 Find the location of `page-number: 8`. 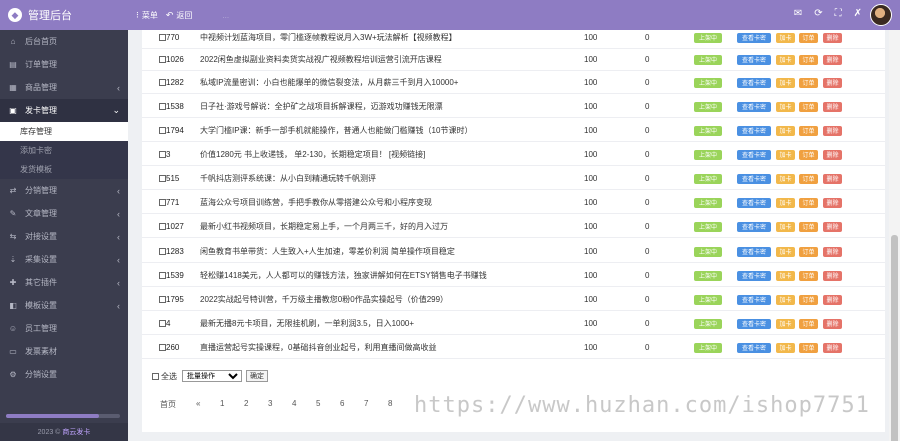

page-number: 8 is located at coordinates (390, 403).